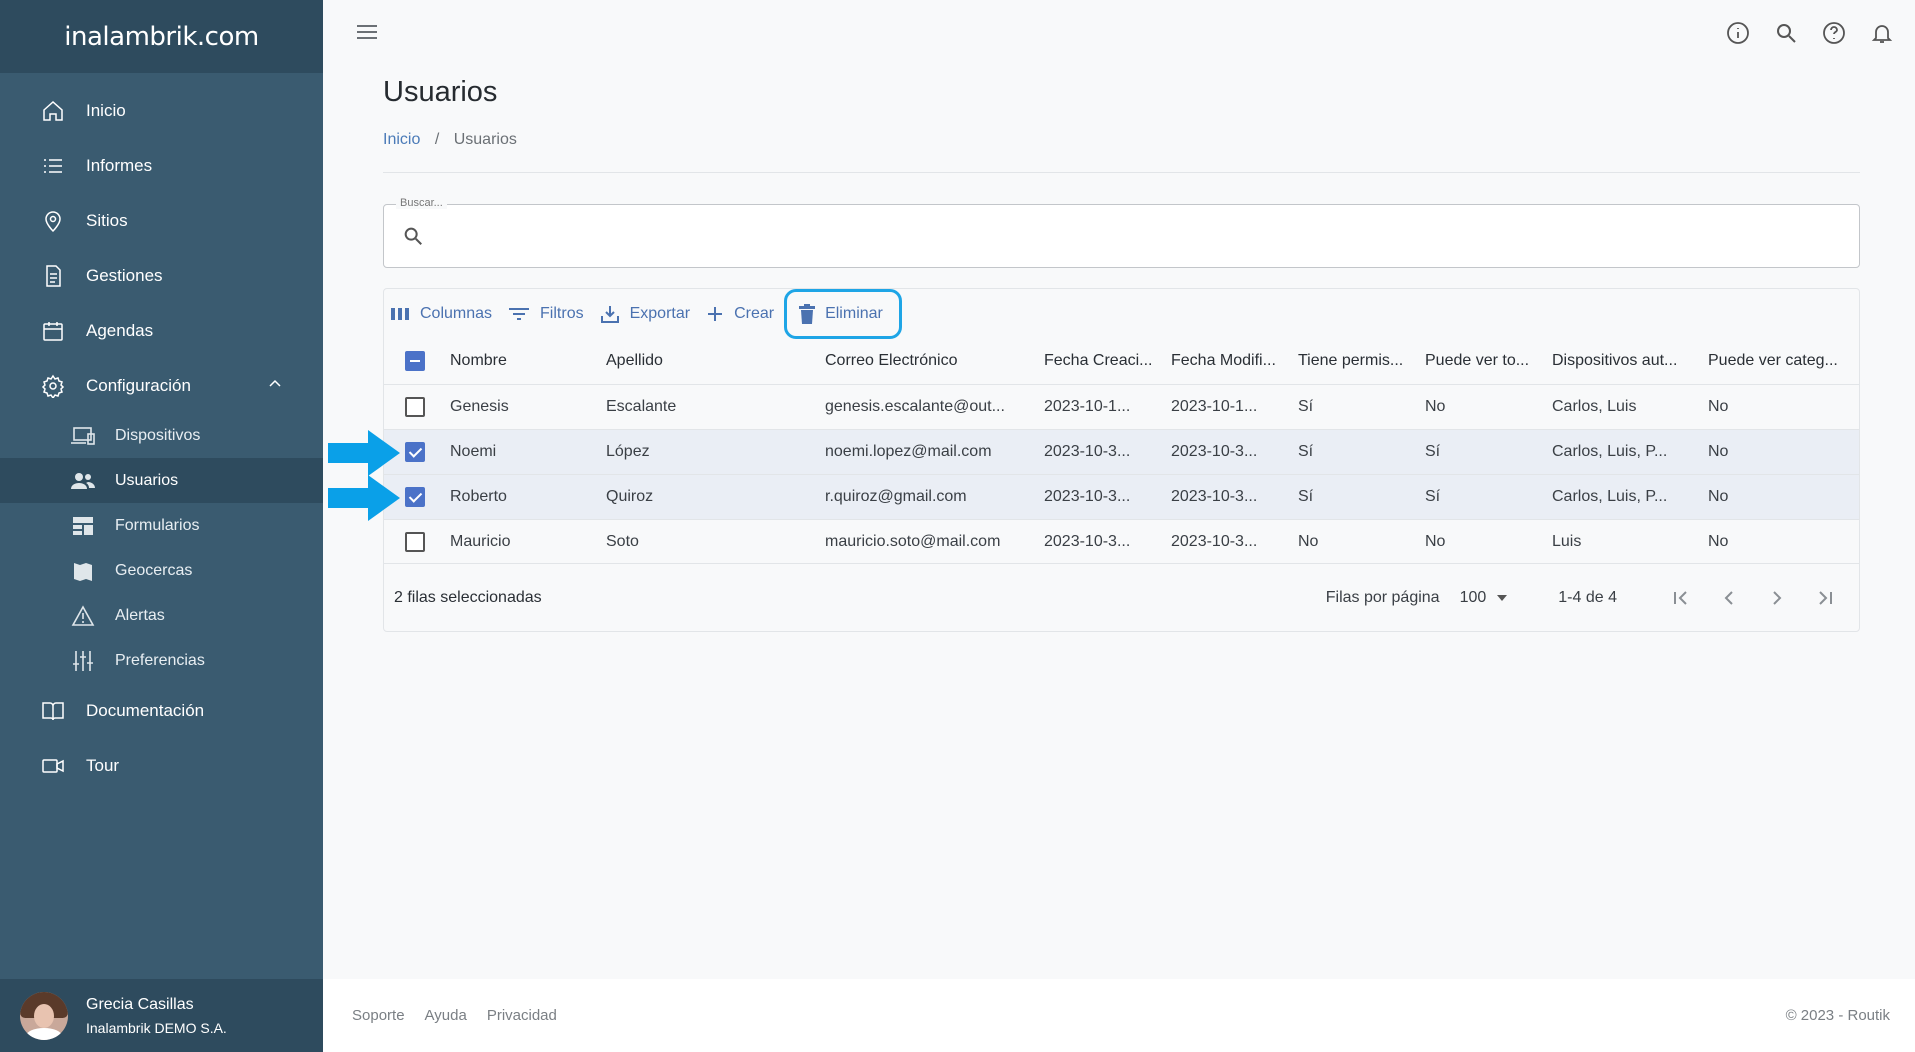 The height and width of the screenshot is (1052, 1915). I want to click on breadcrumb-current: Usuarios, so click(485, 139).